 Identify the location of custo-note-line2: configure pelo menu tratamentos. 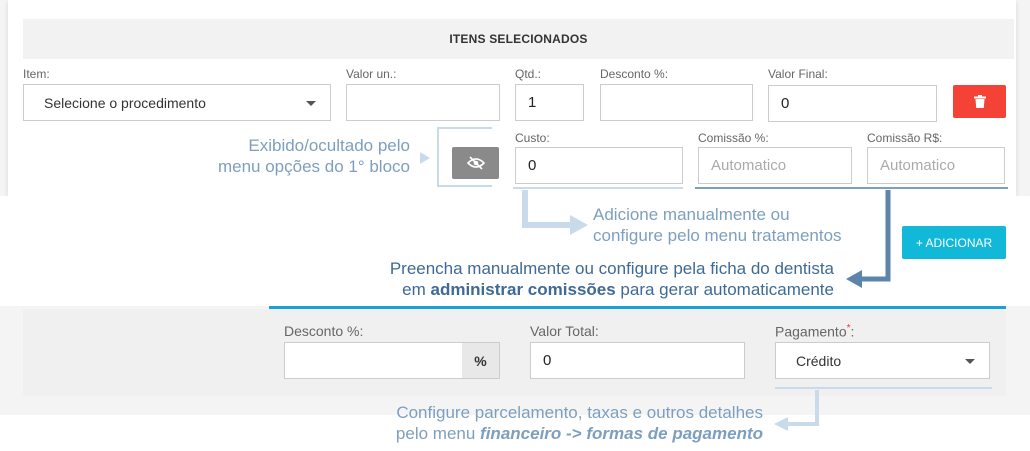
(717, 235).